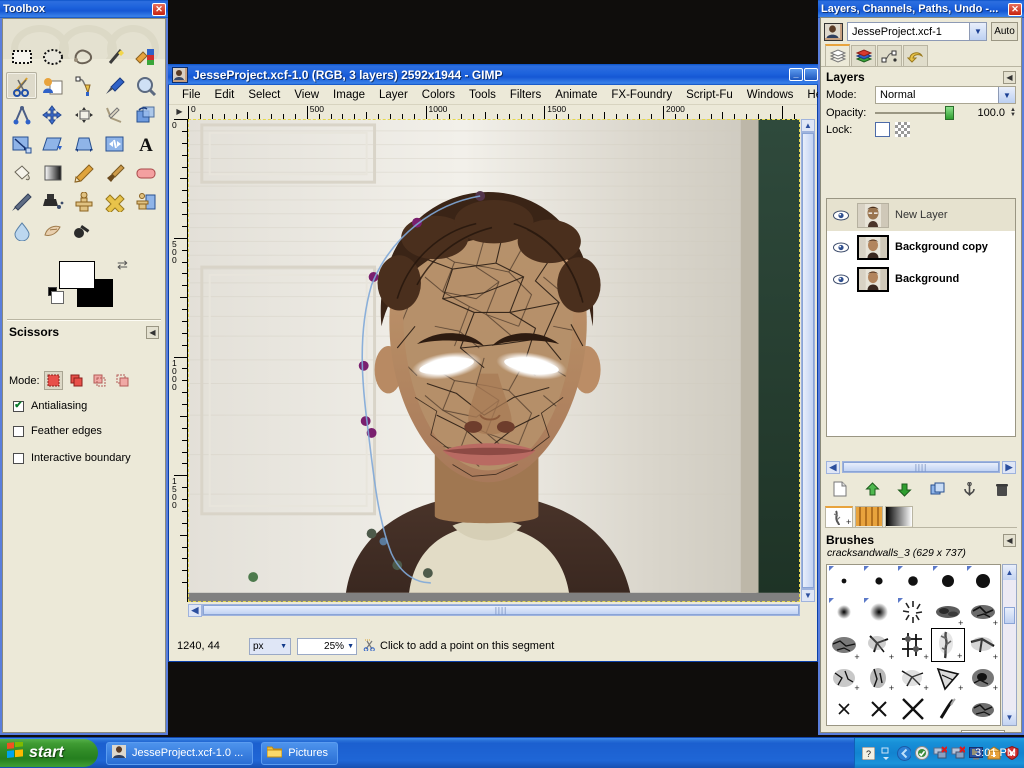 Image resolution: width=1024 pixels, height=768 pixels. What do you see at coordinates (84, 9) in the screenshot?
I see `toolbox-titlebar: Toolbox ✕` at bounding box center [84, 9].